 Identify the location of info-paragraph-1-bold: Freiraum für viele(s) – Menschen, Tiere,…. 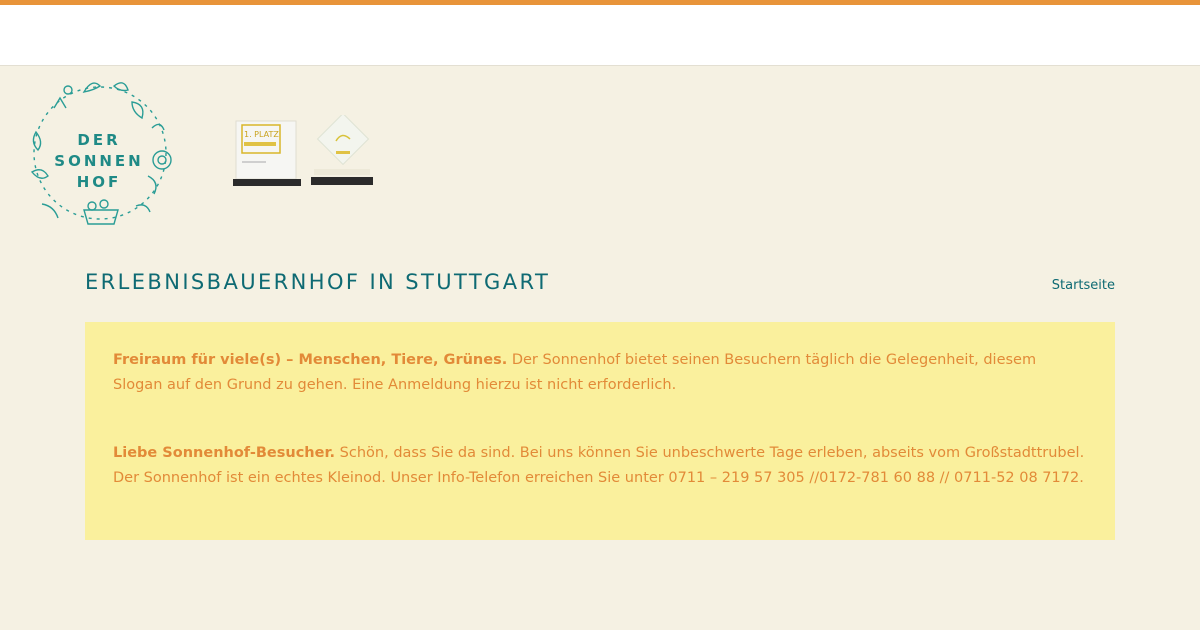
(310, 360).